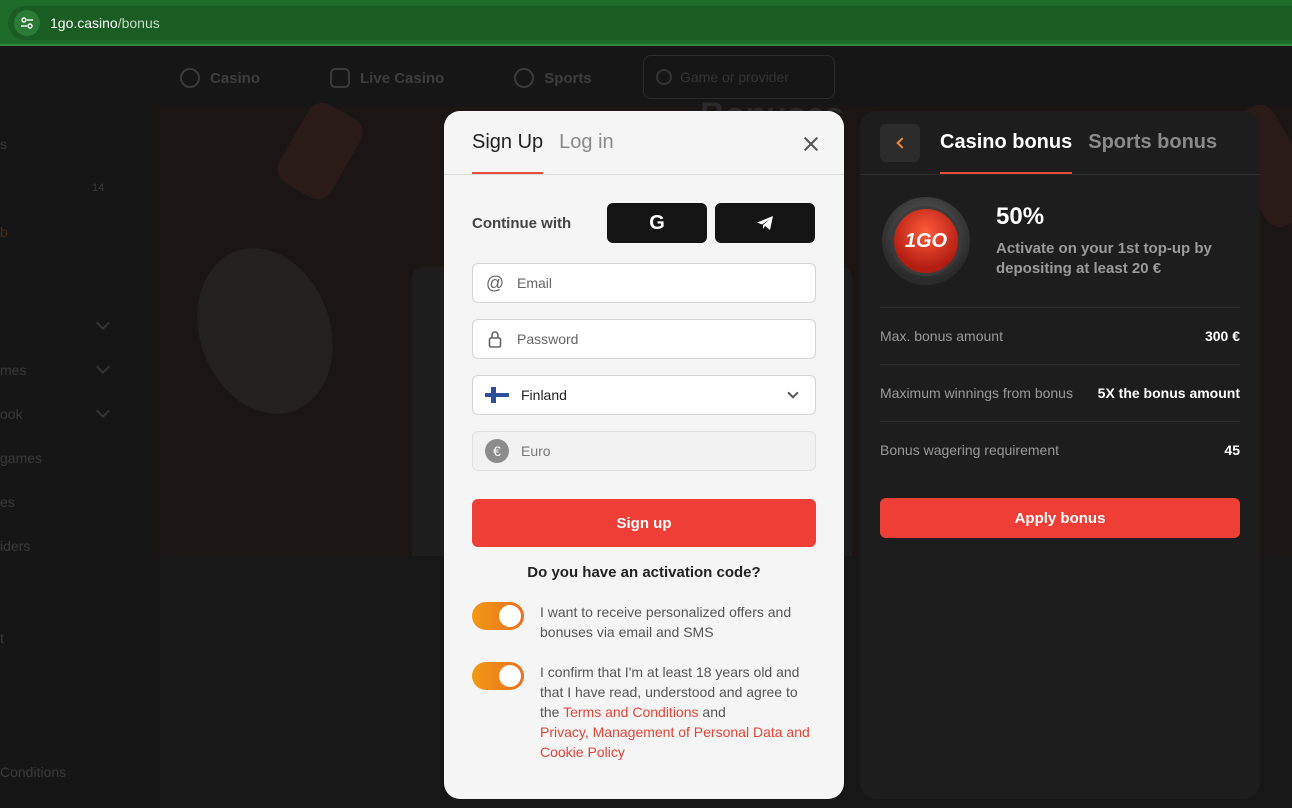  Describe the element at coordinates (235, 78) in the screenshot. I see `nav-label: Casino` at that location.